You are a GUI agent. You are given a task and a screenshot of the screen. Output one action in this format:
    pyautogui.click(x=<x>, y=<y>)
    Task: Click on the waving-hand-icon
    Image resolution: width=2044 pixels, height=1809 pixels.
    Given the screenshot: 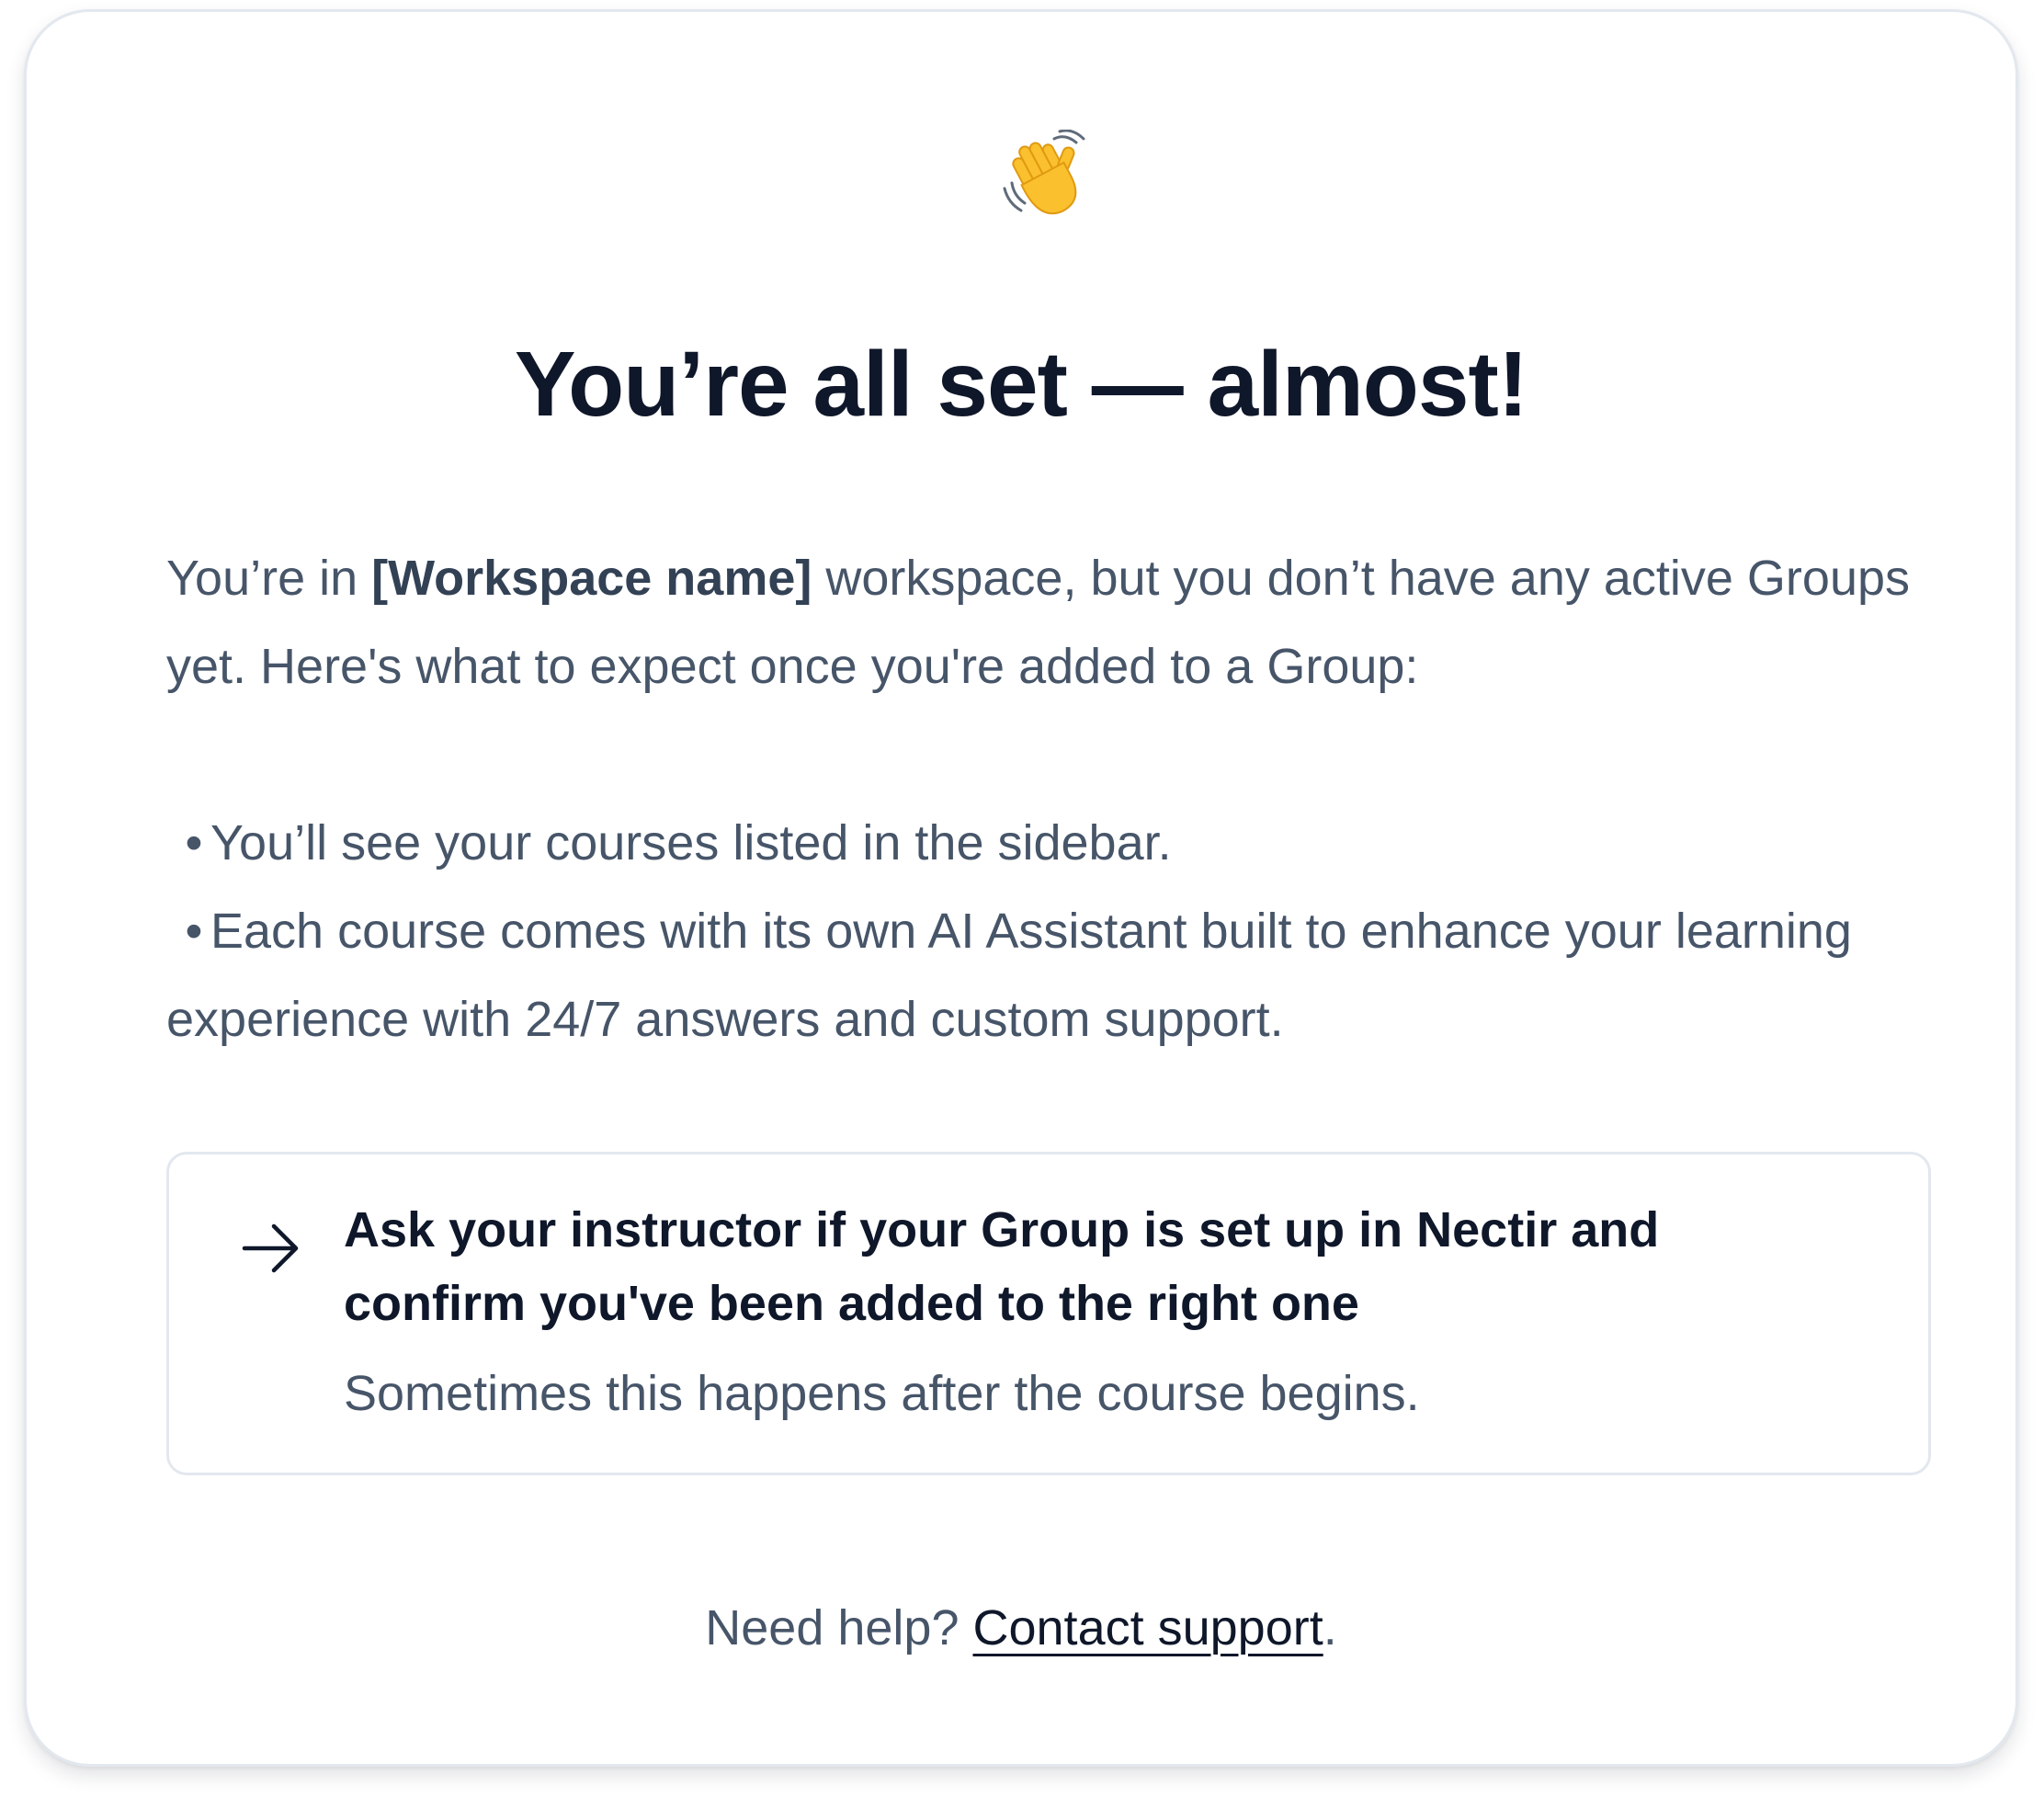 What is the action you would take?
    pyautogui.click(x=1044, y=172)
    